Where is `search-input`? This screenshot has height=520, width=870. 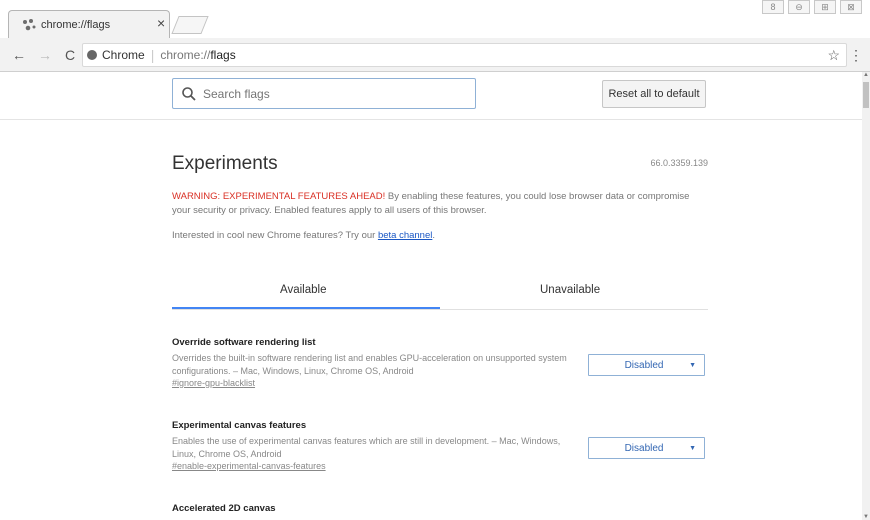 search-input is located at coordinates (333, 93).